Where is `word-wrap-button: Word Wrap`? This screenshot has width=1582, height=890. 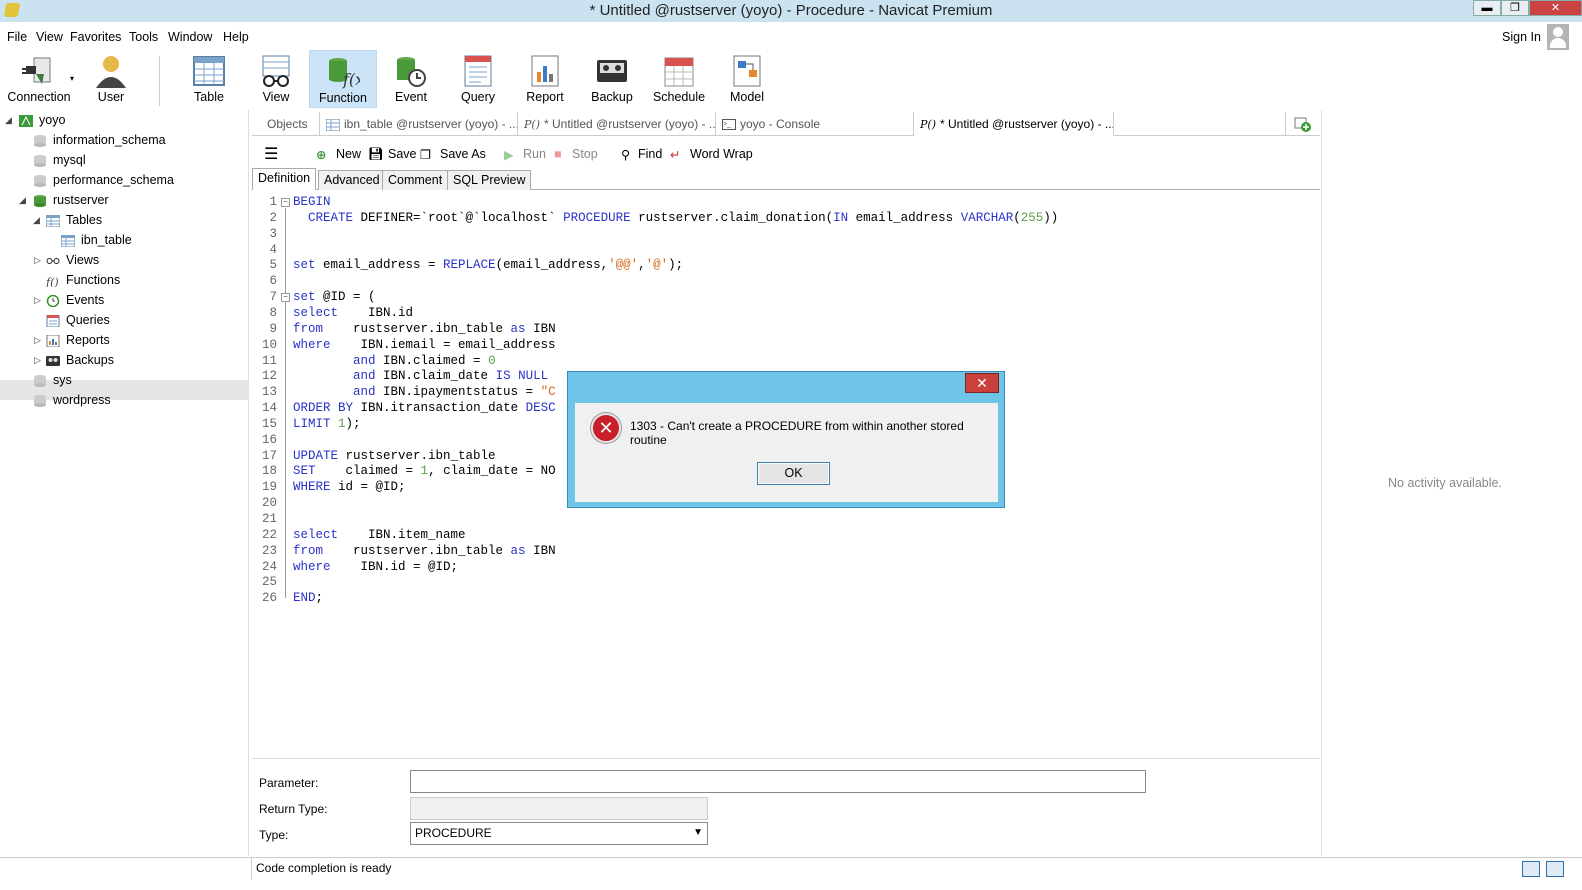
word-wrap-button: Word Wrap is located at coordinates (721, 154).